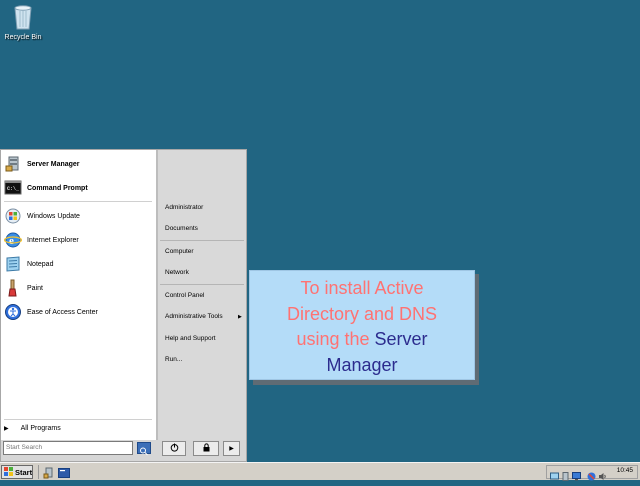 The width and height of the screenshot is (640, 486). Describe the element at coordinates (23, 288) in the screenshot. I see `start-item-paint: Paint` at that location.